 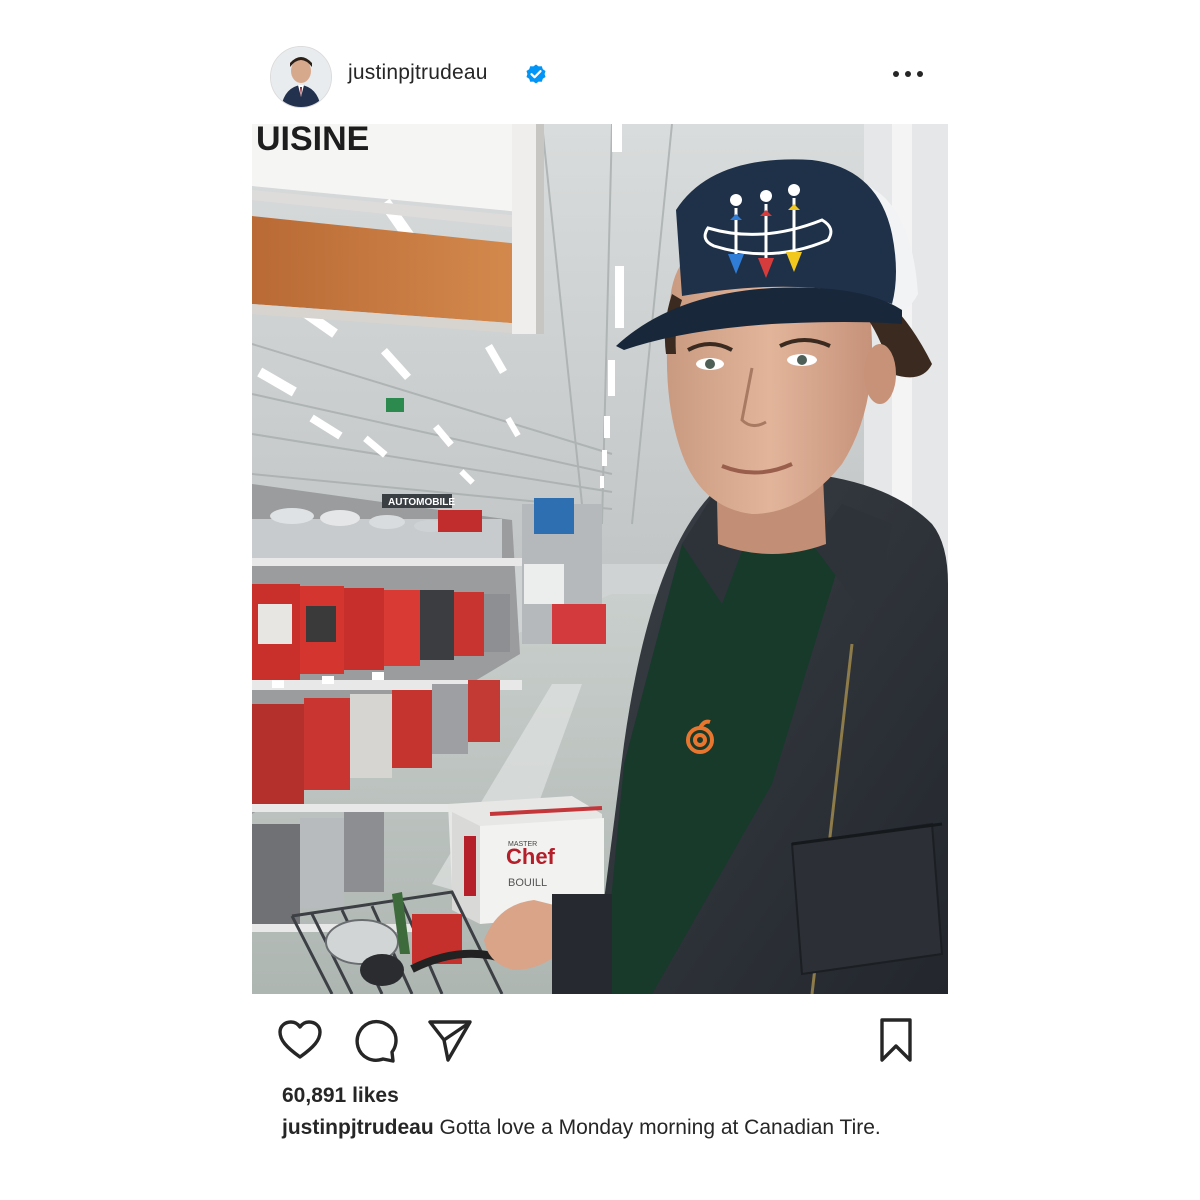 I want to click on avatar, so click(x=301, y=77).